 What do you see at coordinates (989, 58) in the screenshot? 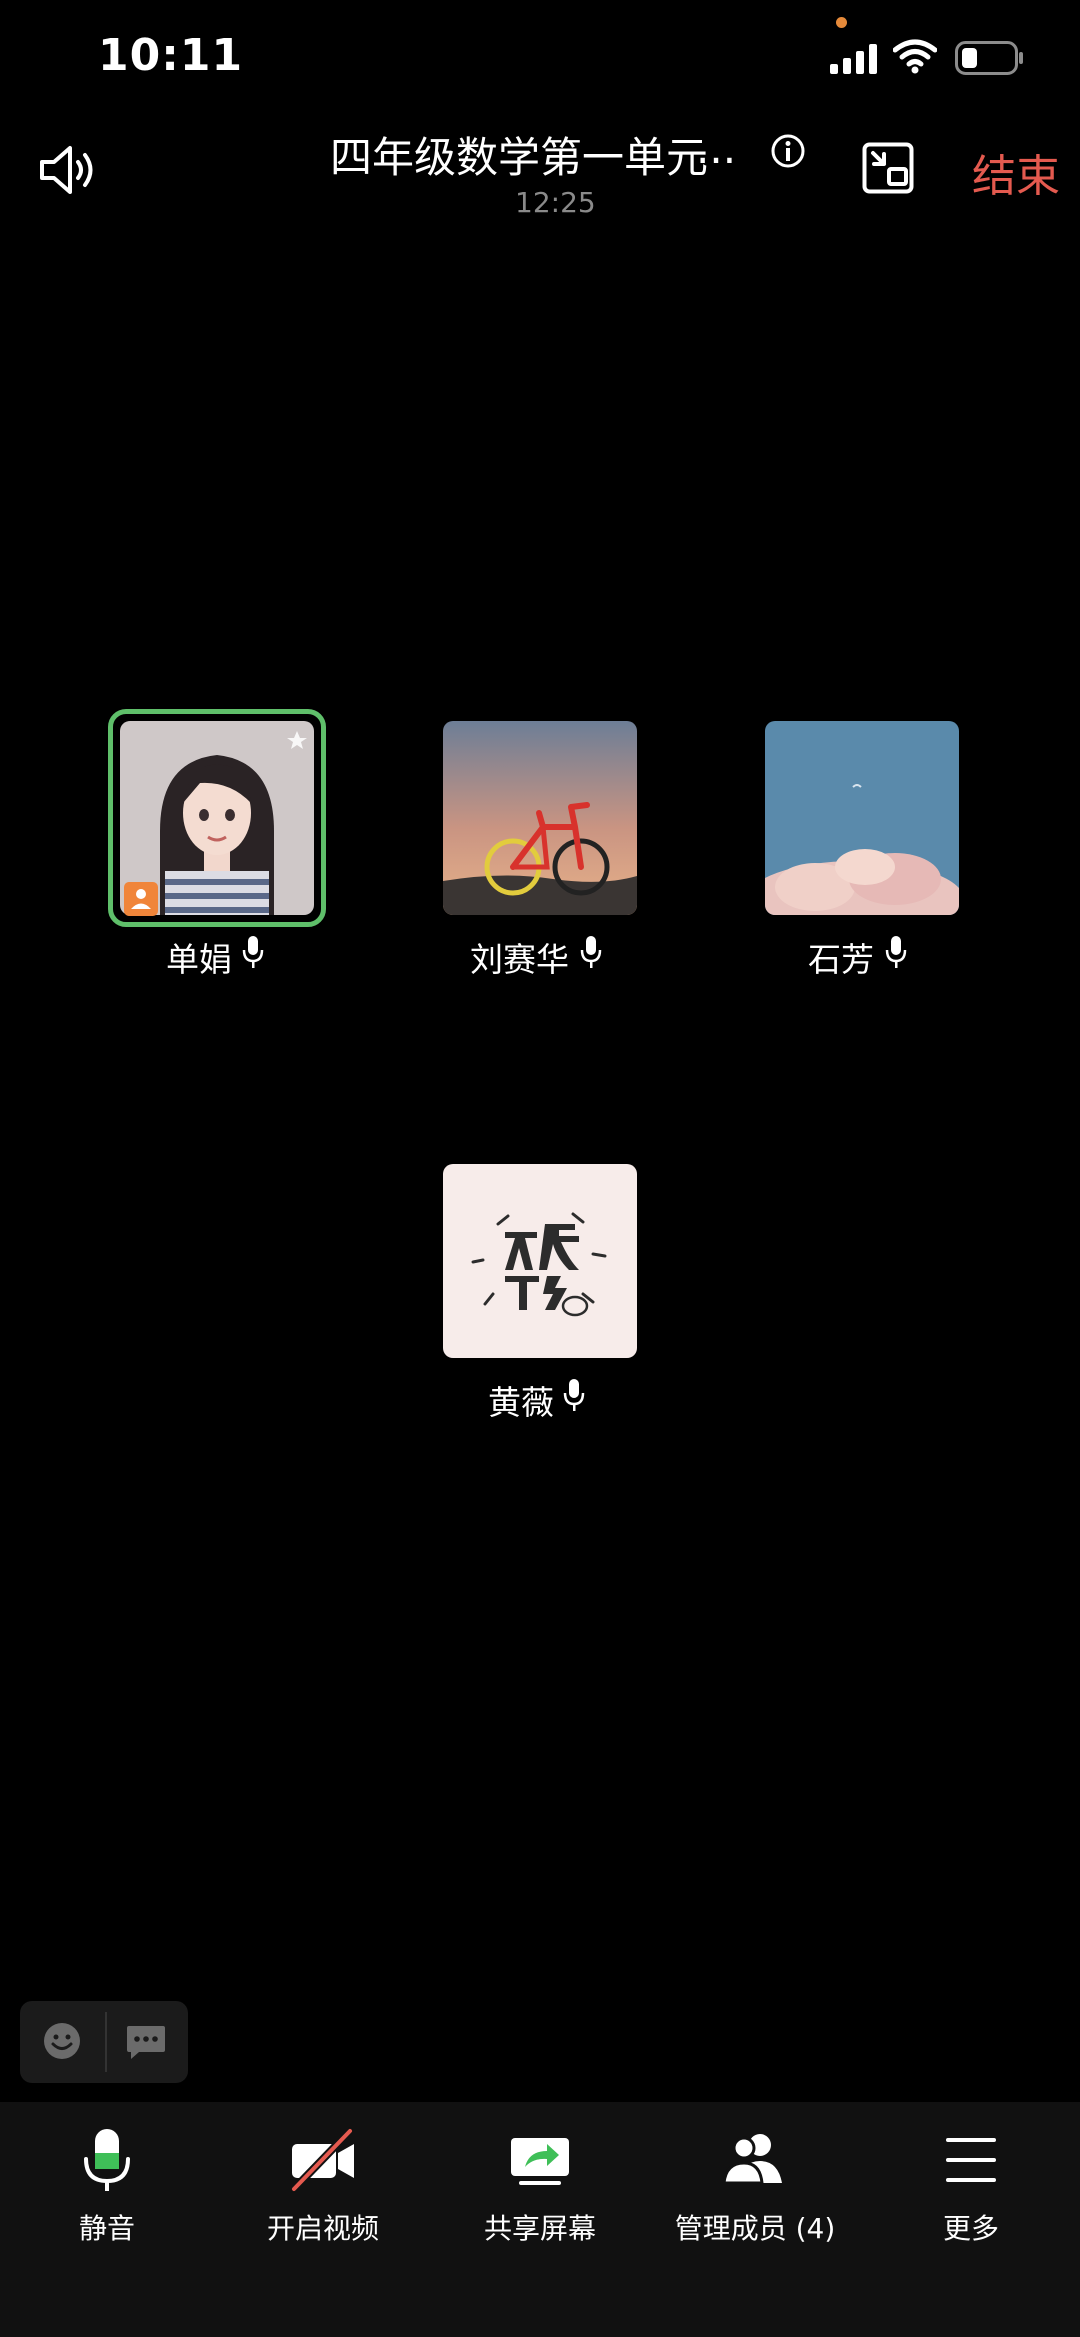
I see `battery-icon` at bounding box center [989, 58].